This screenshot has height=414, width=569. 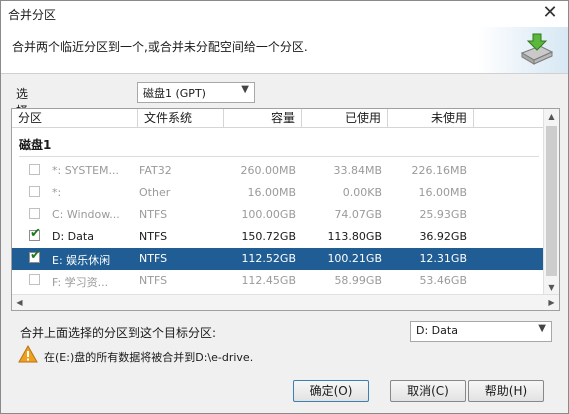 What do you see at coordinates (268, 280) in the screenshot?
I see `cell-capacity: 112.45GB` at bounding box center [268, 280].